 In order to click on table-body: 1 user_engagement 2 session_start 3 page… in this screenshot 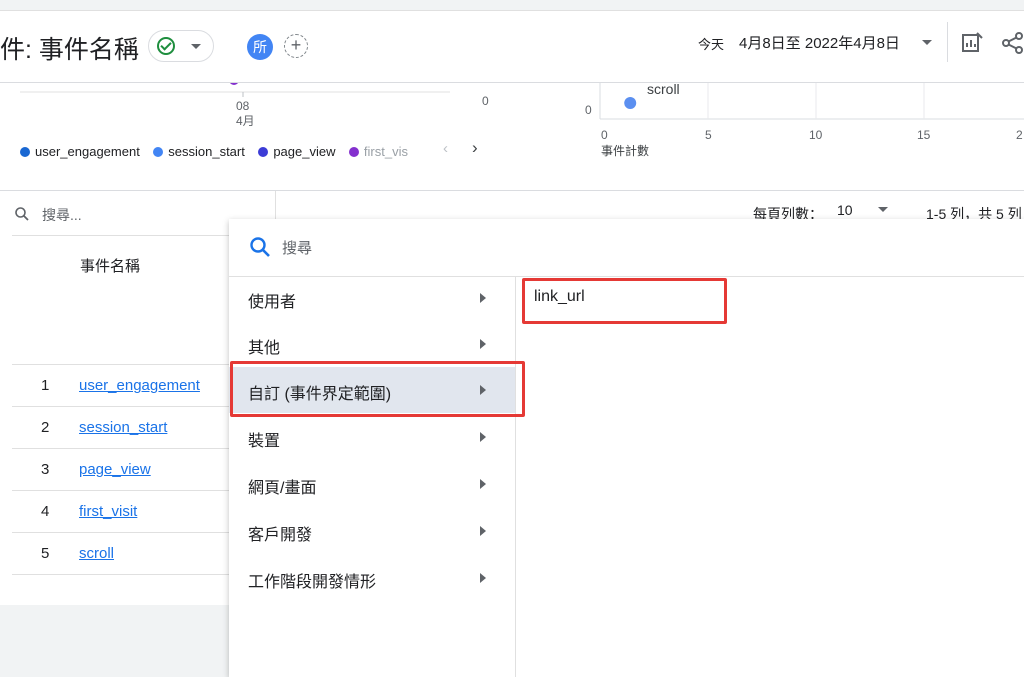, I will do `click(116, 485)`.